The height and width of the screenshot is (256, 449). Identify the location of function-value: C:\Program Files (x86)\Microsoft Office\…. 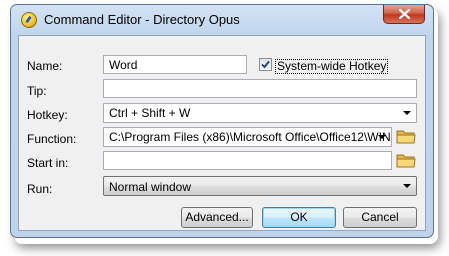
(250, 137).